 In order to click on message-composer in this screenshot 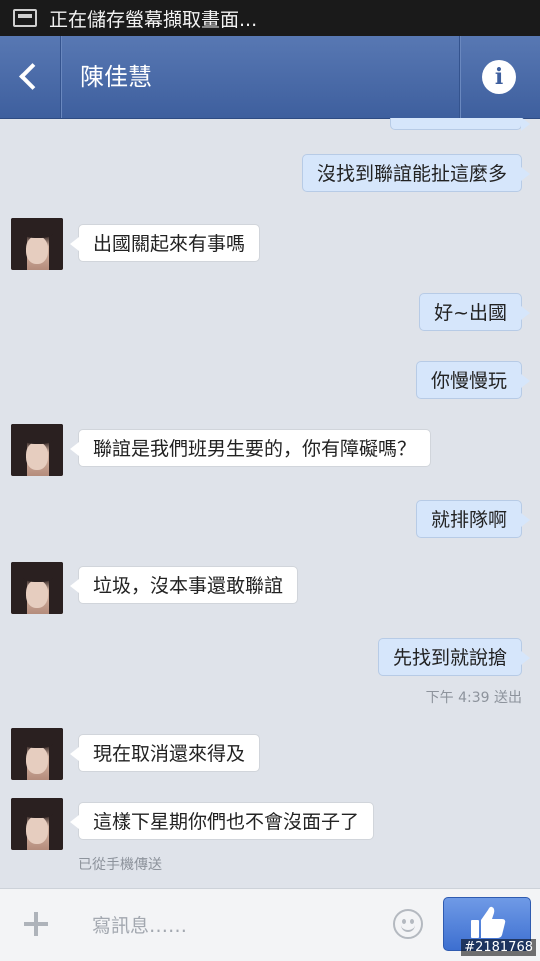, I will do `click(270, 924)`.